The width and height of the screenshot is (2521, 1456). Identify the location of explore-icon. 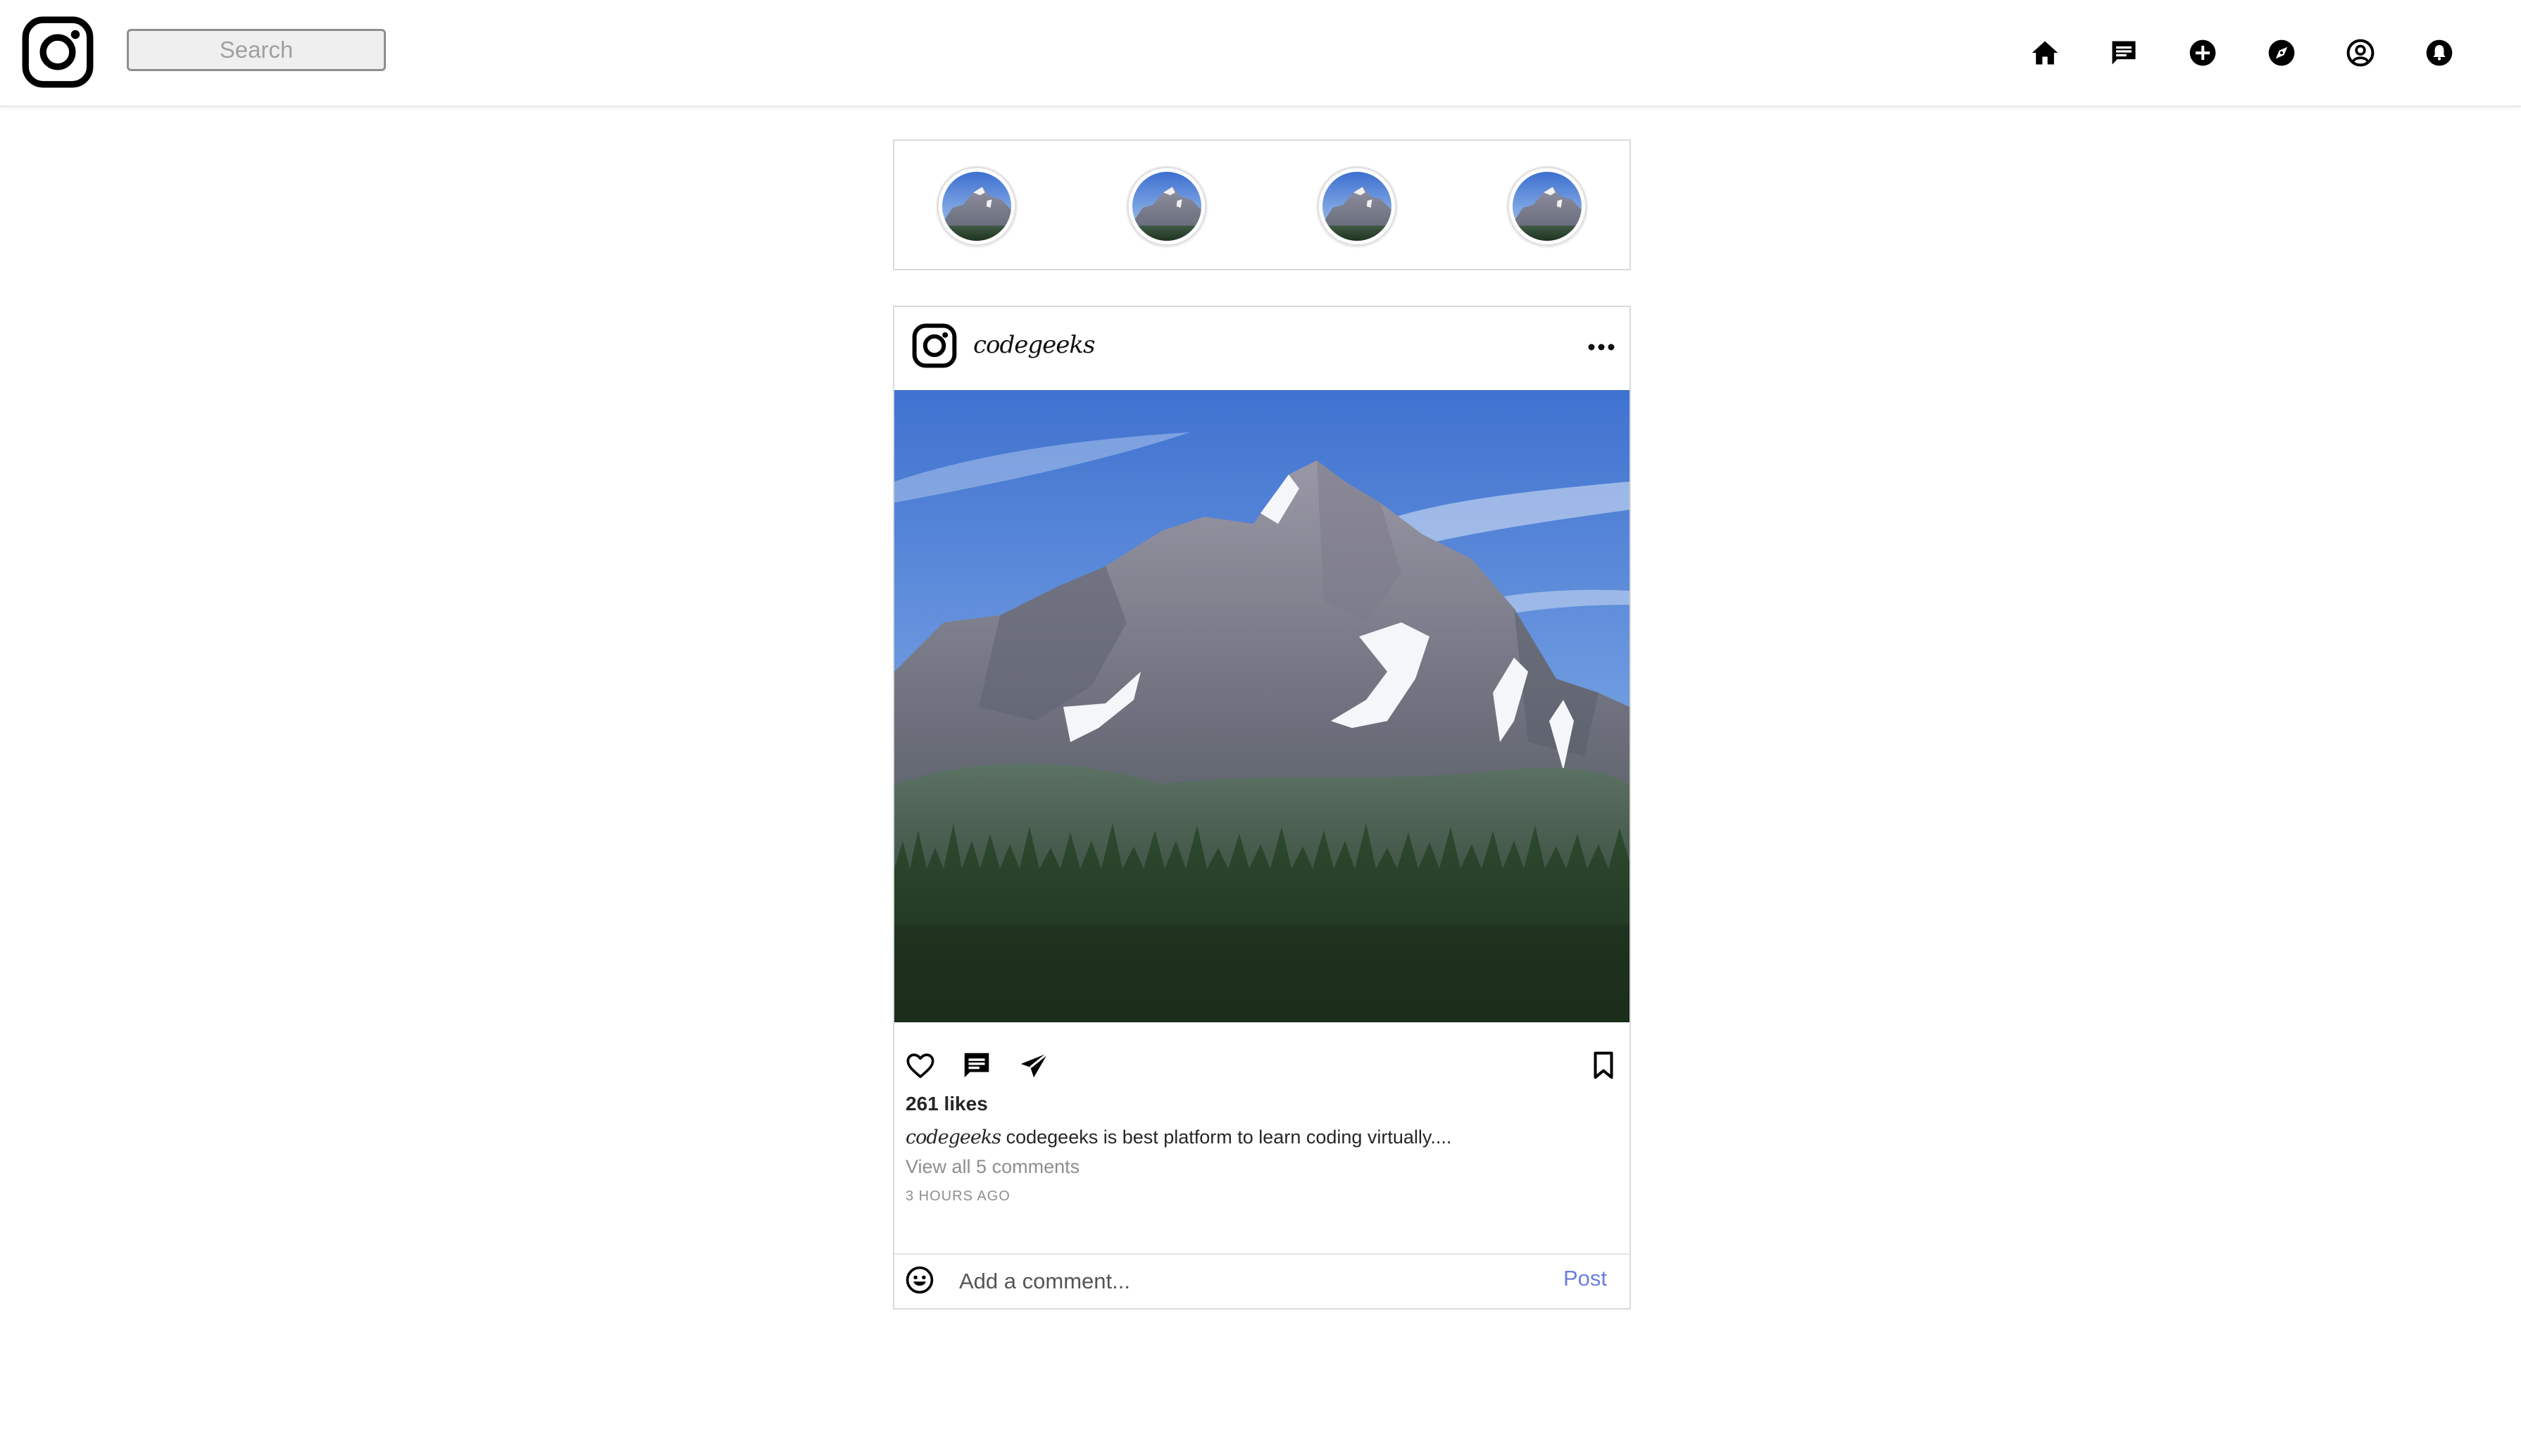
(2281, 52).